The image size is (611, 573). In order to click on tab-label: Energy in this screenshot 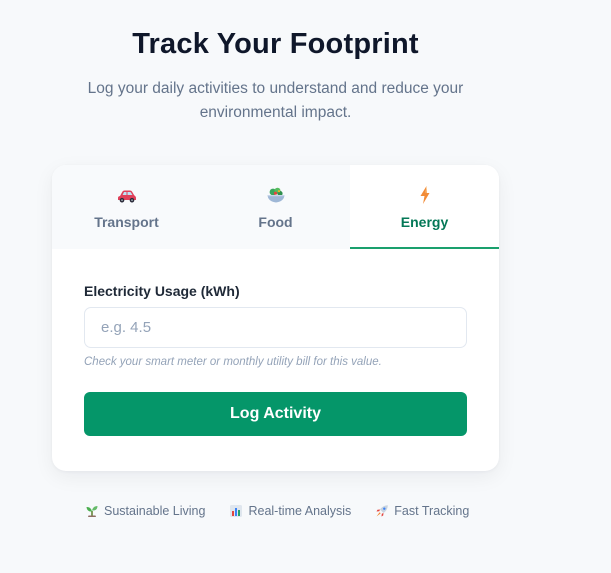, I will do `click(424, 222)`.